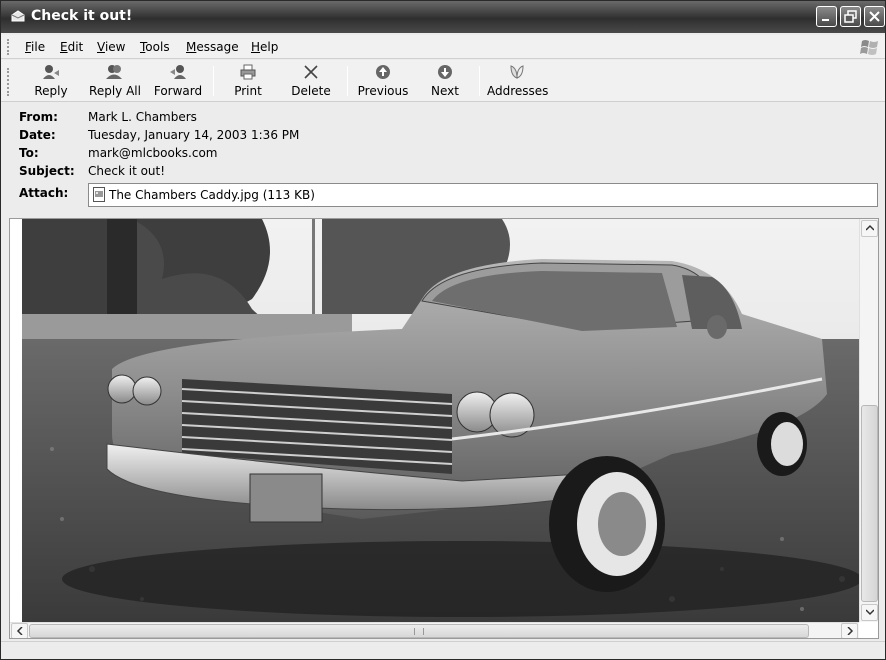 The width and height of the screenshot is (886, 660). What do you see at coordinates (311, 72) in the screenshot?
I see `delete-x-icon` at bounding box center [311, 72].